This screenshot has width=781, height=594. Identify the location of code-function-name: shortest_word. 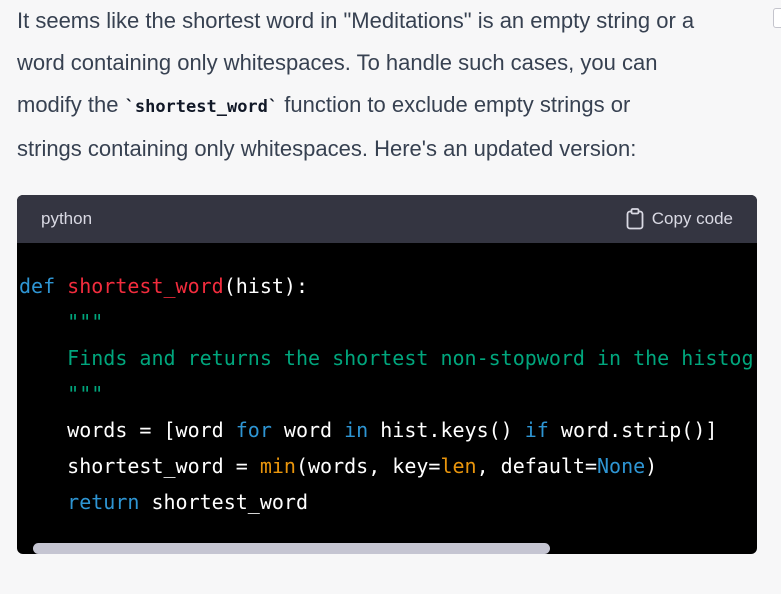
(145, 286).